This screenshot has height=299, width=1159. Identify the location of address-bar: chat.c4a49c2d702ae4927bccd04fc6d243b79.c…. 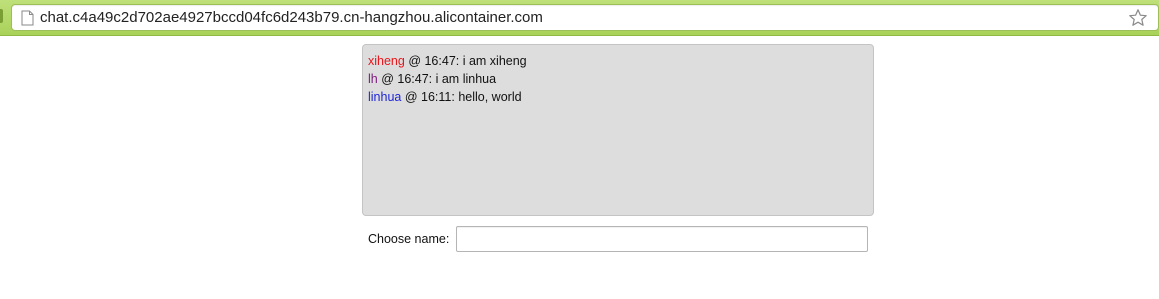
(585, 17).